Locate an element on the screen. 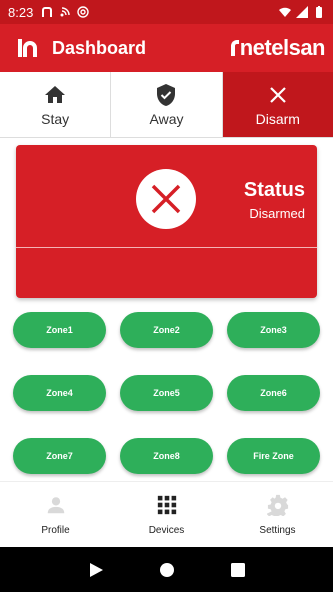  n-logo-icon is located at coordinates (47, 12).